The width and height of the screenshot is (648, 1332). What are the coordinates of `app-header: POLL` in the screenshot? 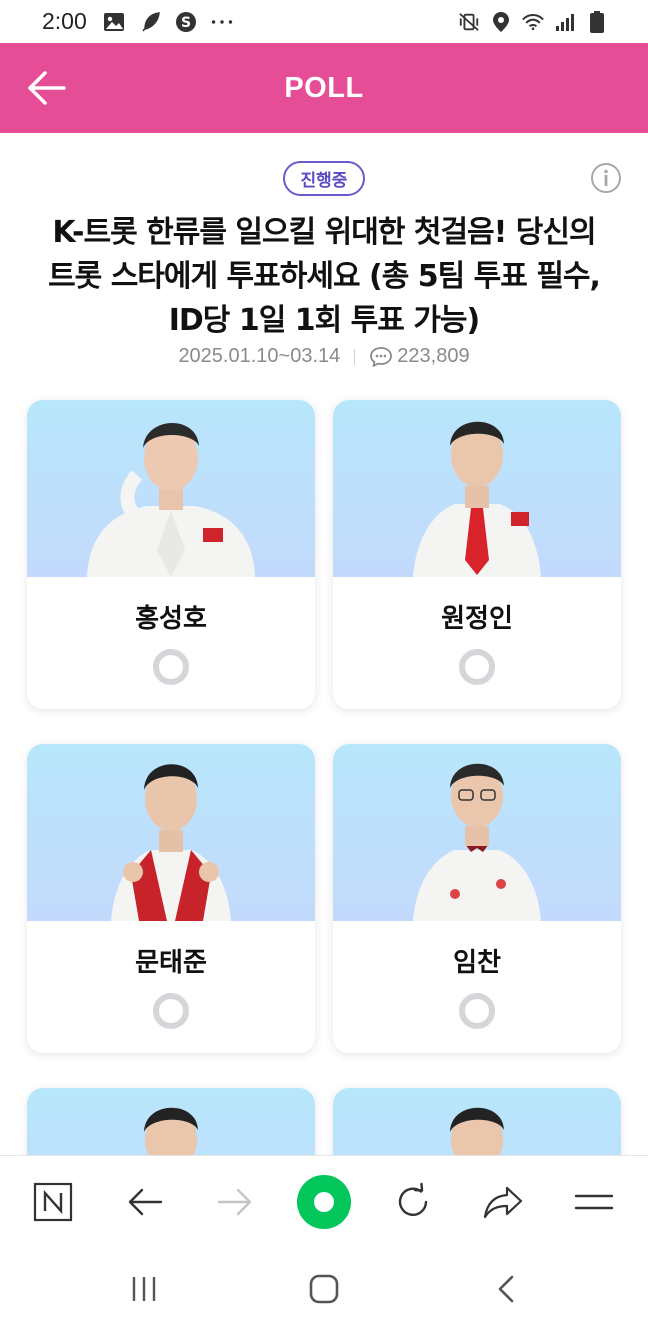 It's located at (324, 88).